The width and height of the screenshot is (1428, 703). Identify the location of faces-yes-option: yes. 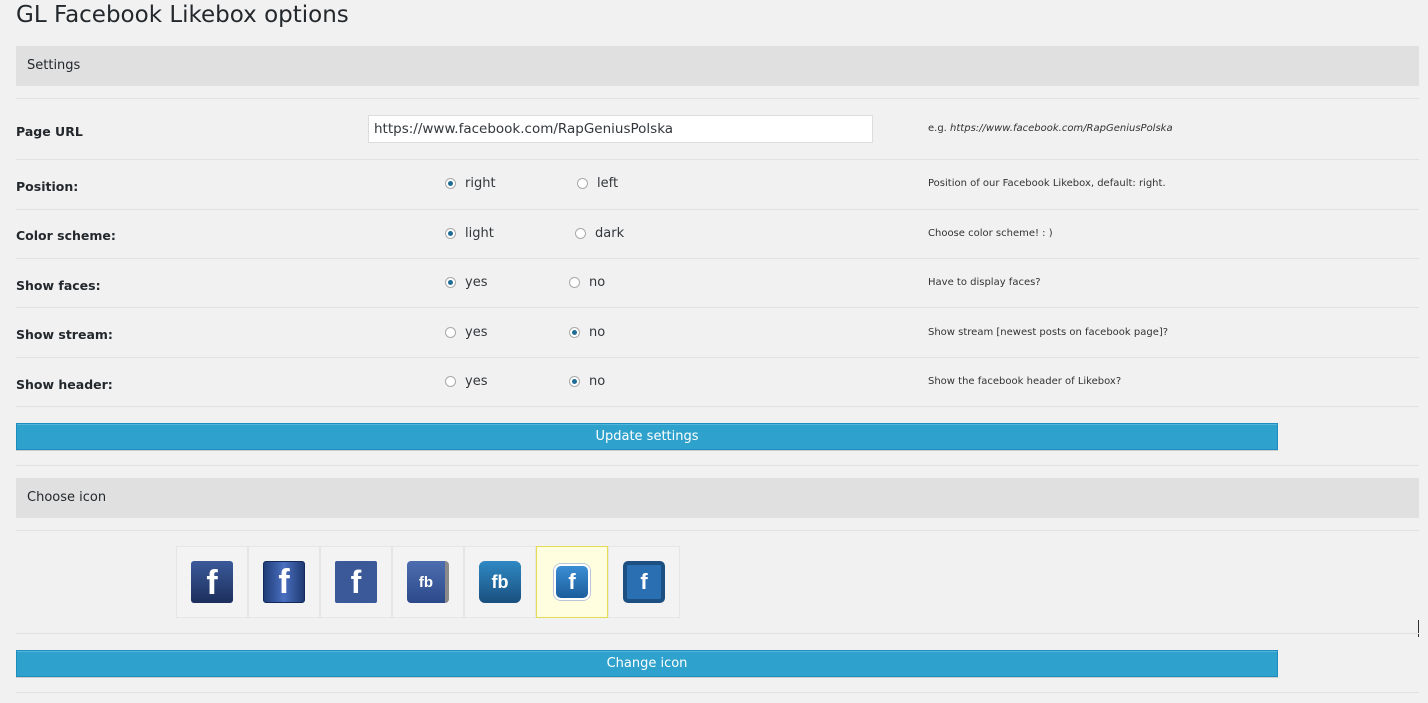
(466, 282).